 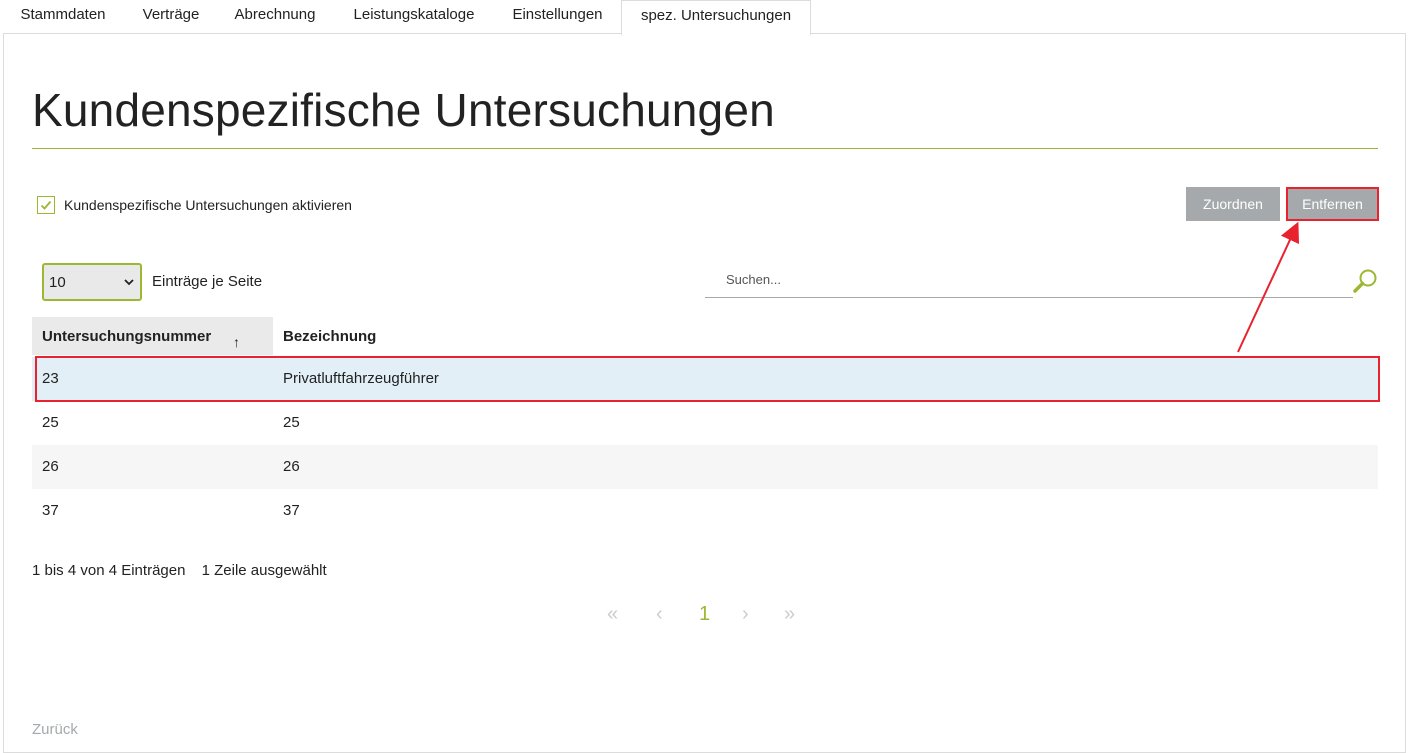 I want to click on pager-last: », so click(x=789, y=614).